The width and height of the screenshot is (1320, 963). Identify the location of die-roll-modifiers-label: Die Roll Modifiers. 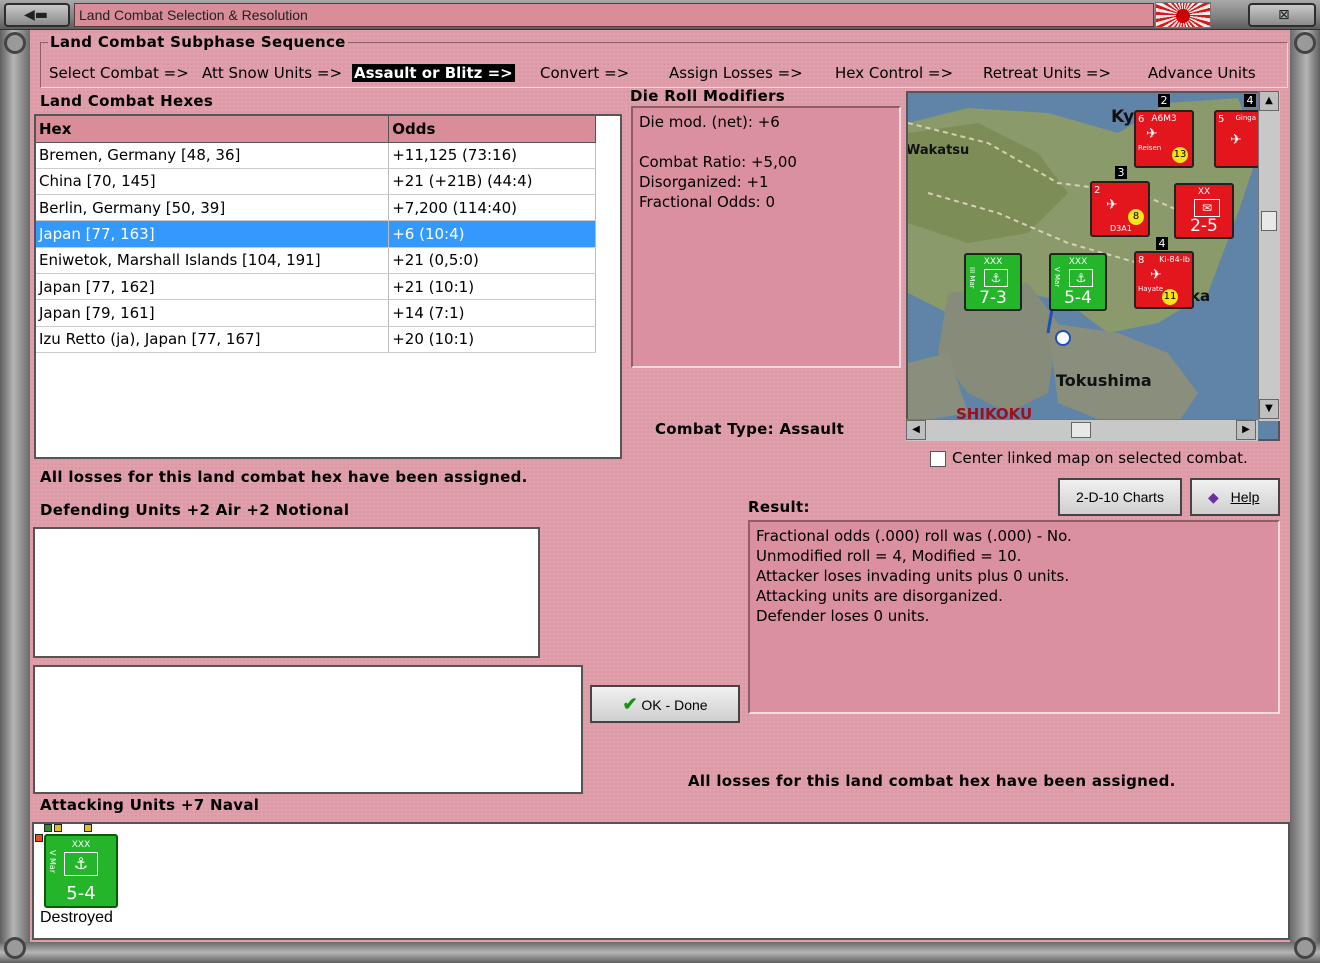
(708, 96).